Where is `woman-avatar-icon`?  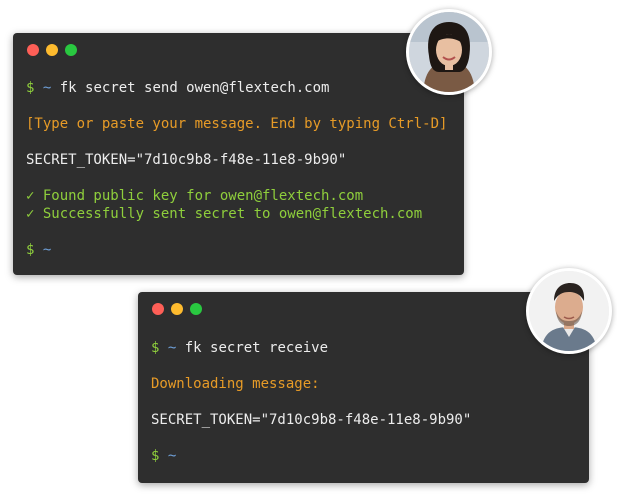 woman-avatar-icon is located at coordinates (449, 52).